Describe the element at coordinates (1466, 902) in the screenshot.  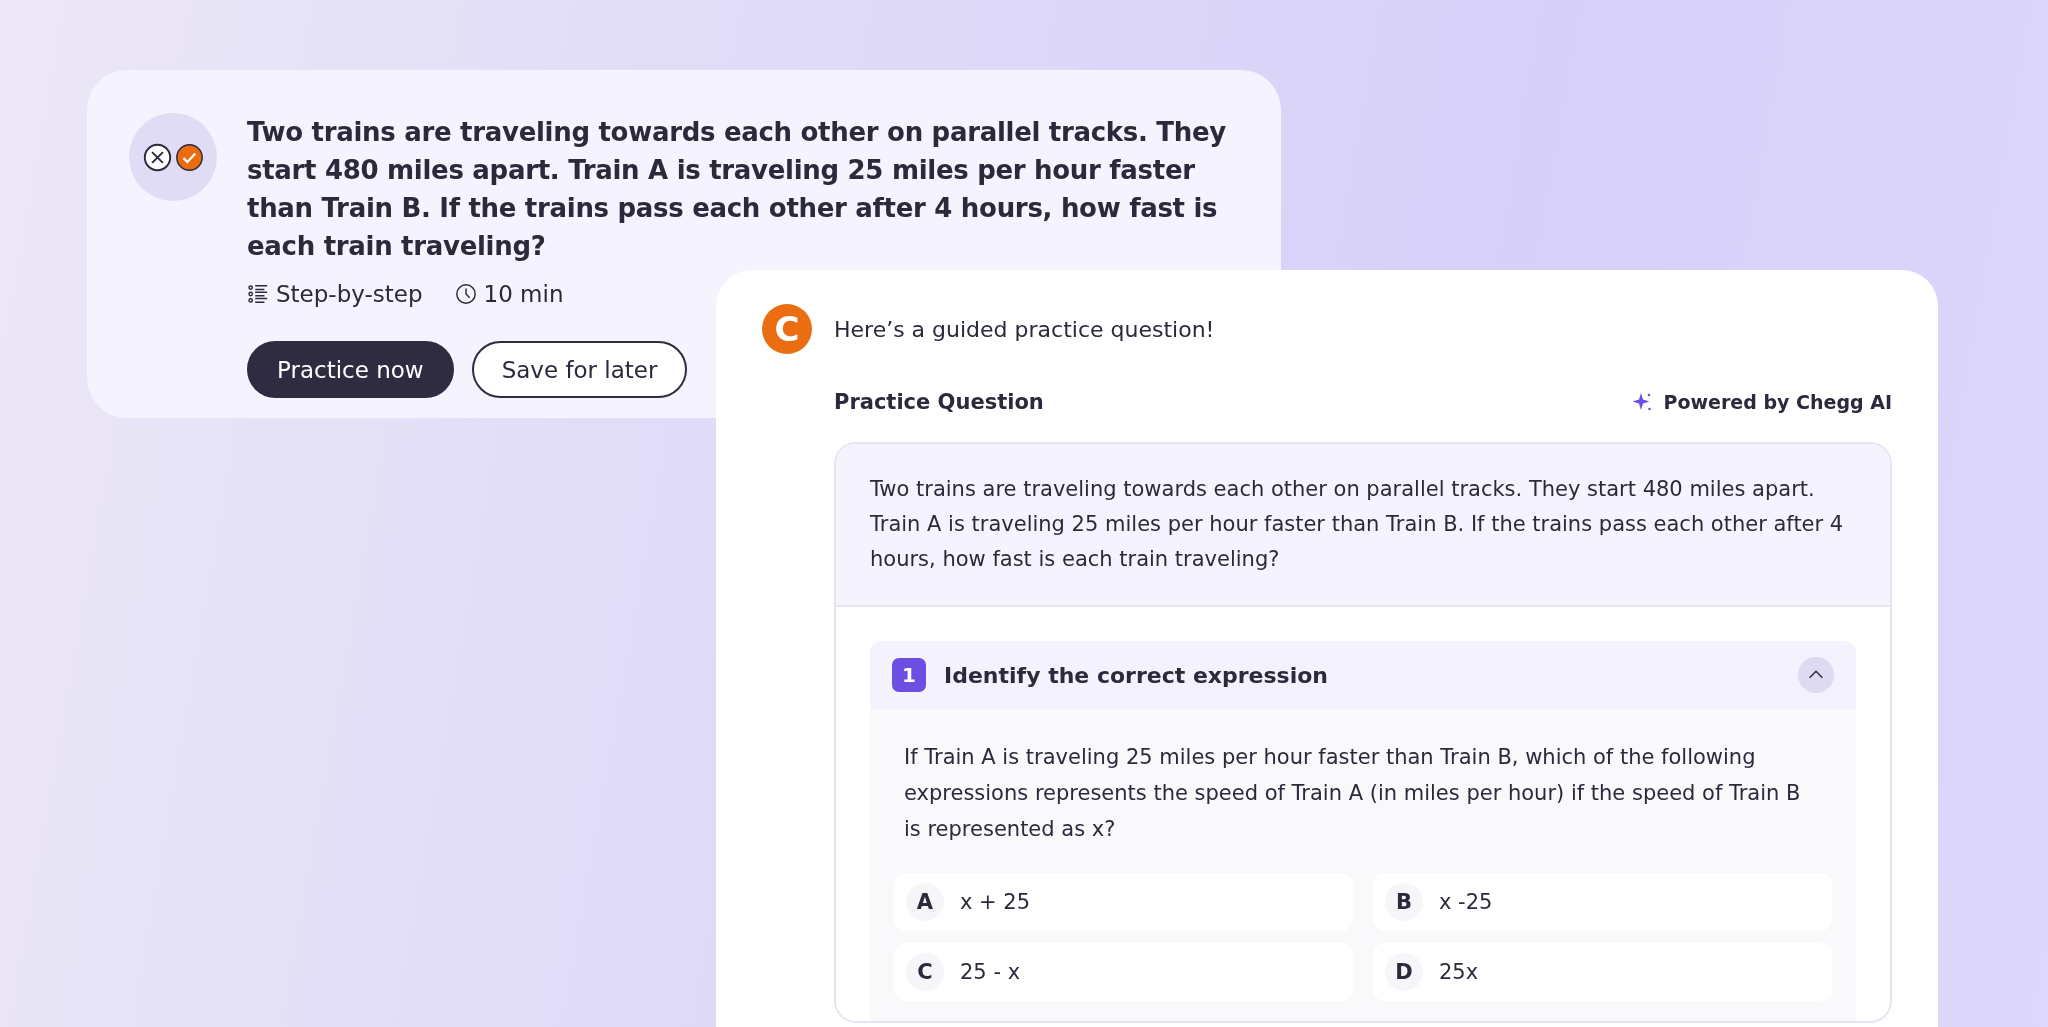
I see `option-text: x -25` at that location.